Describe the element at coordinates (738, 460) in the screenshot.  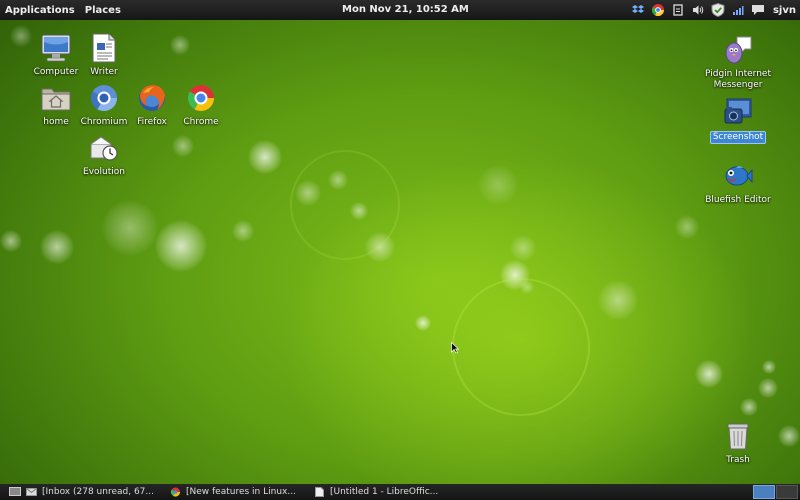
I see `desktop-icon-label: Trash` at that location.